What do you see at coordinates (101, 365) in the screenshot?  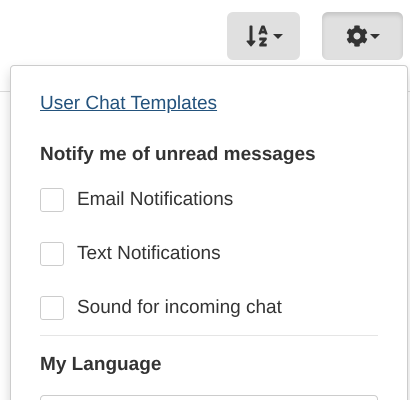 I see `language-heading: My Language` at bounding box center [101, 365].